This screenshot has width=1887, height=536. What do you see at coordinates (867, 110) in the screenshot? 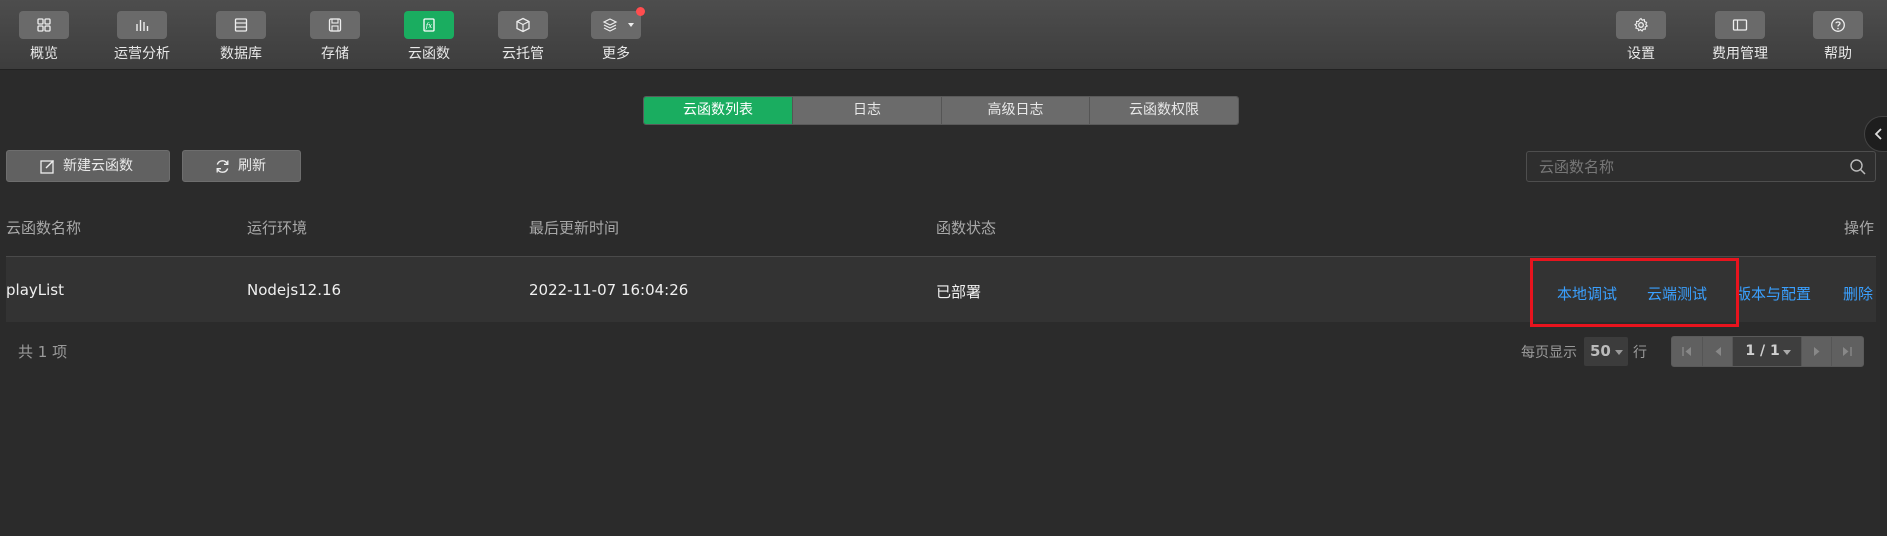
I see `tab-logs: 日志` at bounding box center [867, 110].